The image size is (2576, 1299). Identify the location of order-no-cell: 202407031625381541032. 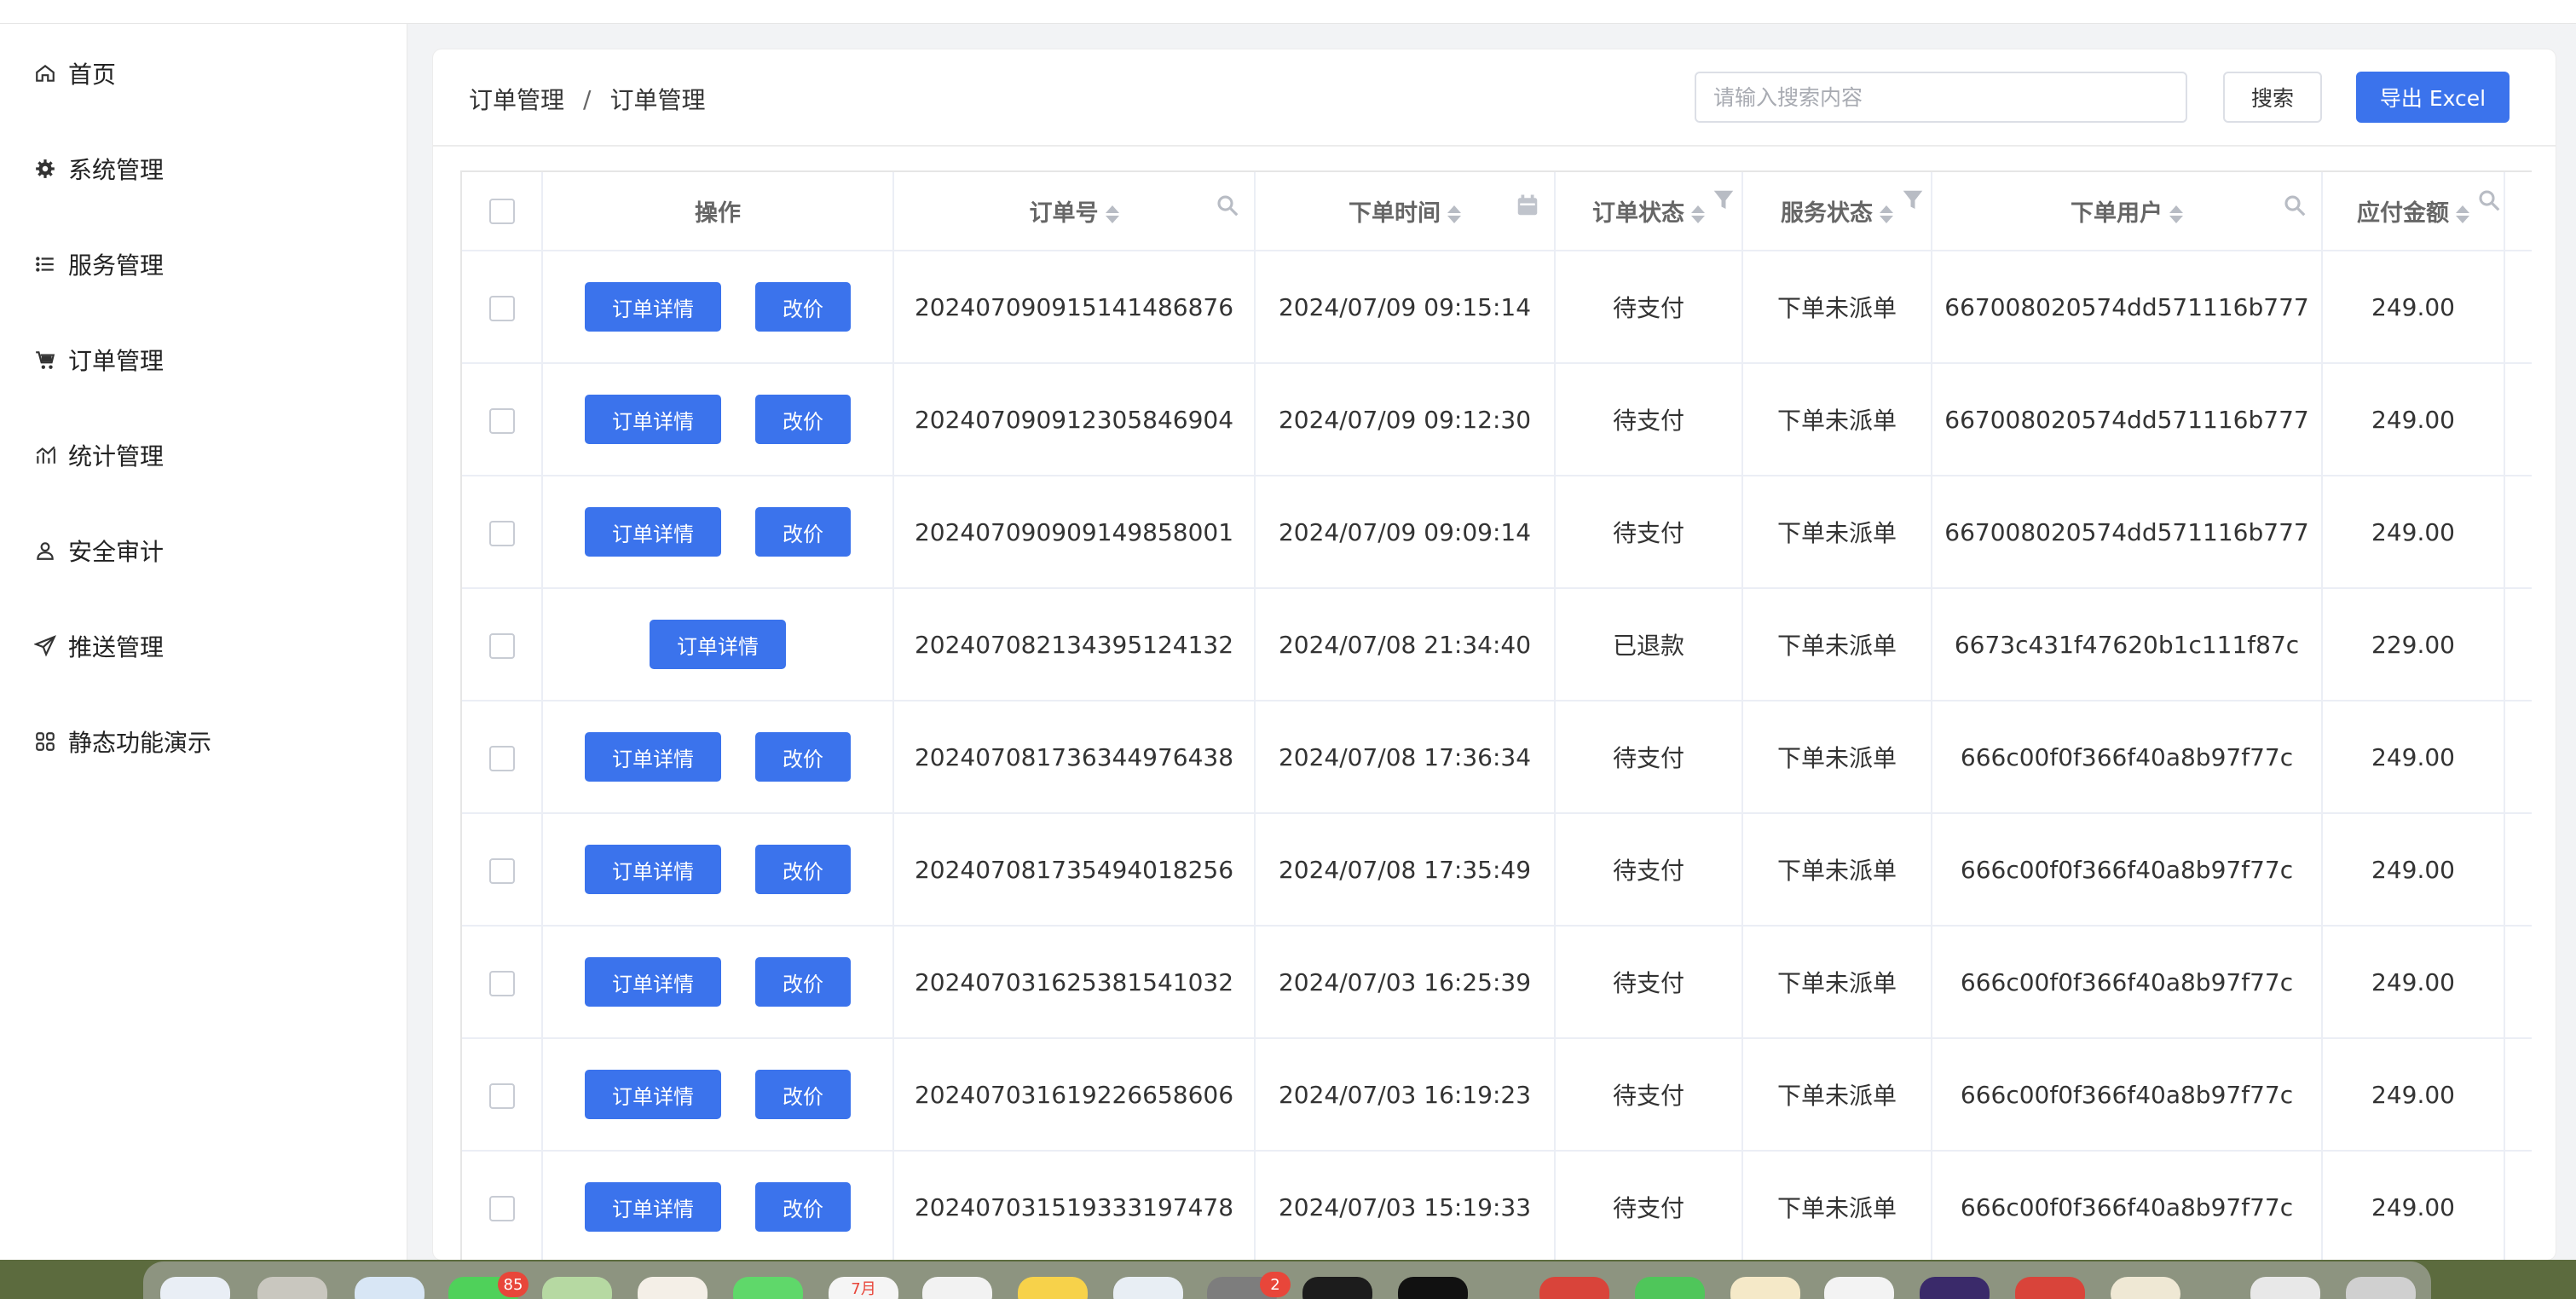
(1074, 982).